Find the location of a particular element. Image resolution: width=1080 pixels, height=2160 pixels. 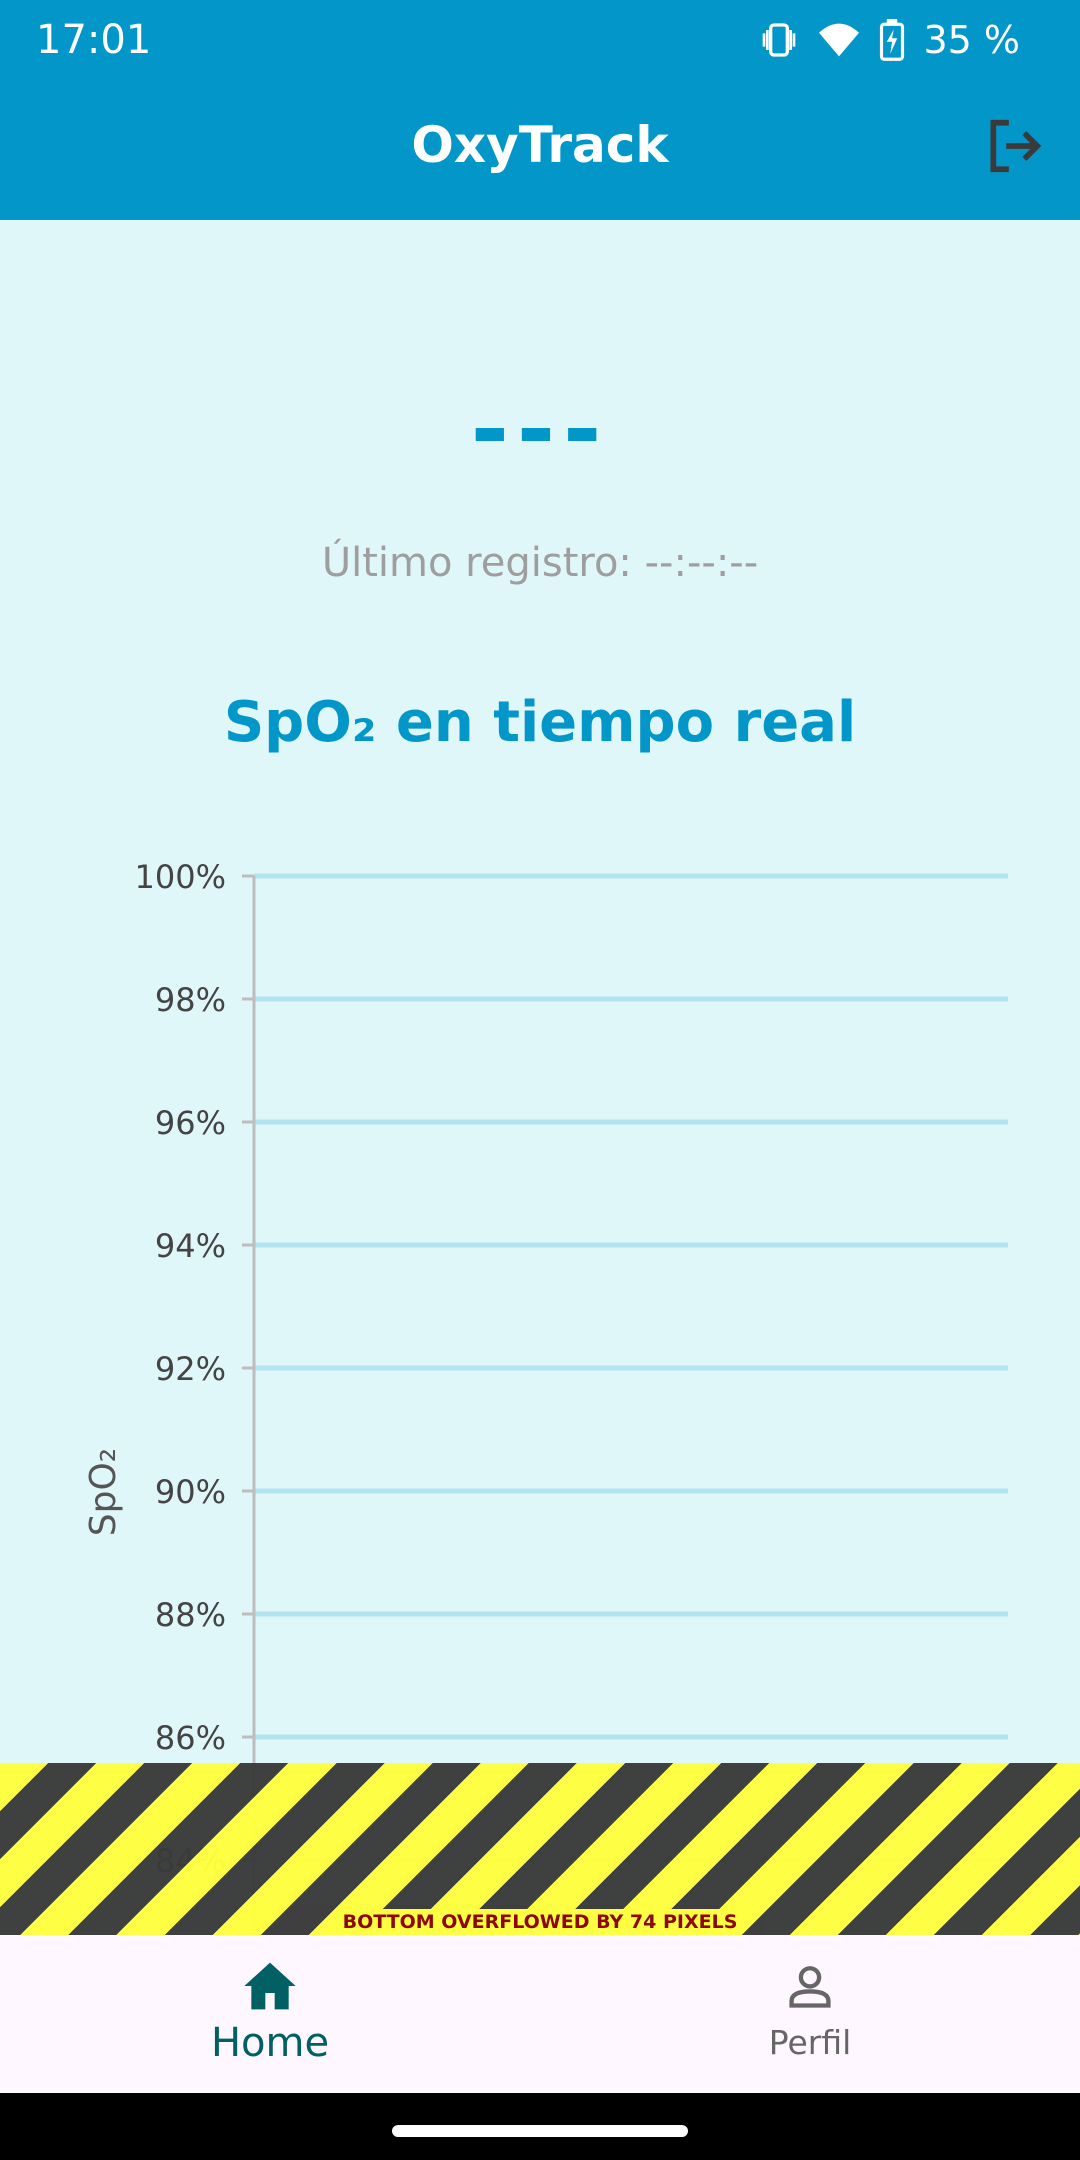

gesture-handle is located at coordinates (540, 2131).